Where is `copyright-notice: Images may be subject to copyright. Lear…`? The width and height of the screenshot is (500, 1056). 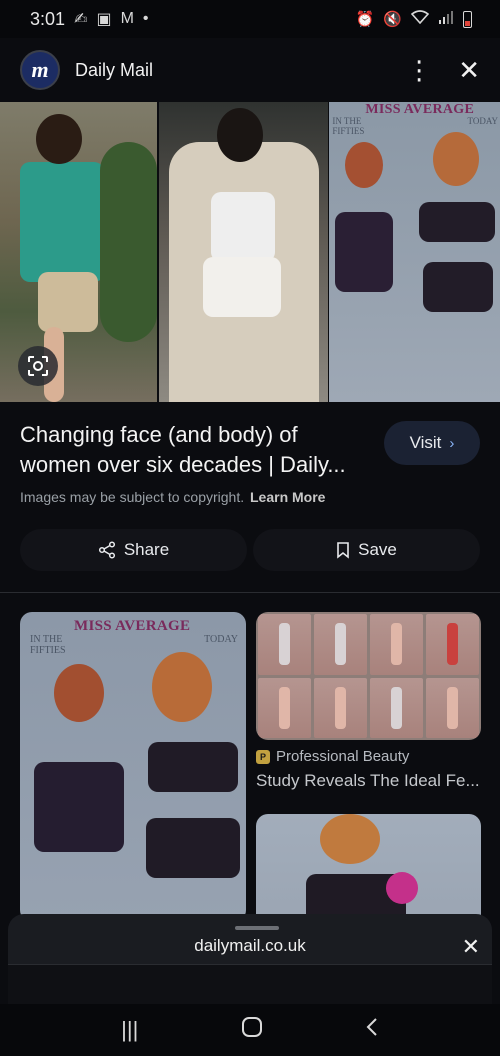
copyright-notice: Images may be subject to copyright. Lear… is located at coordinates (172, 497).